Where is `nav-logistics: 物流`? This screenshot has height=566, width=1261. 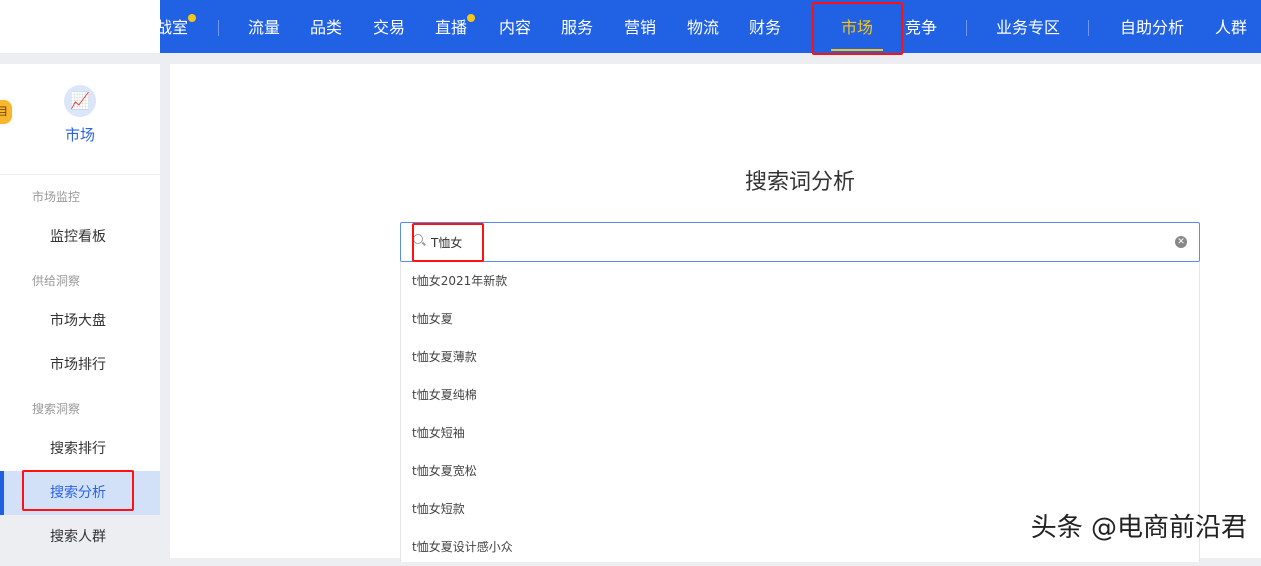
nav-logistics: 物流 is located at coordinates (703, 26).